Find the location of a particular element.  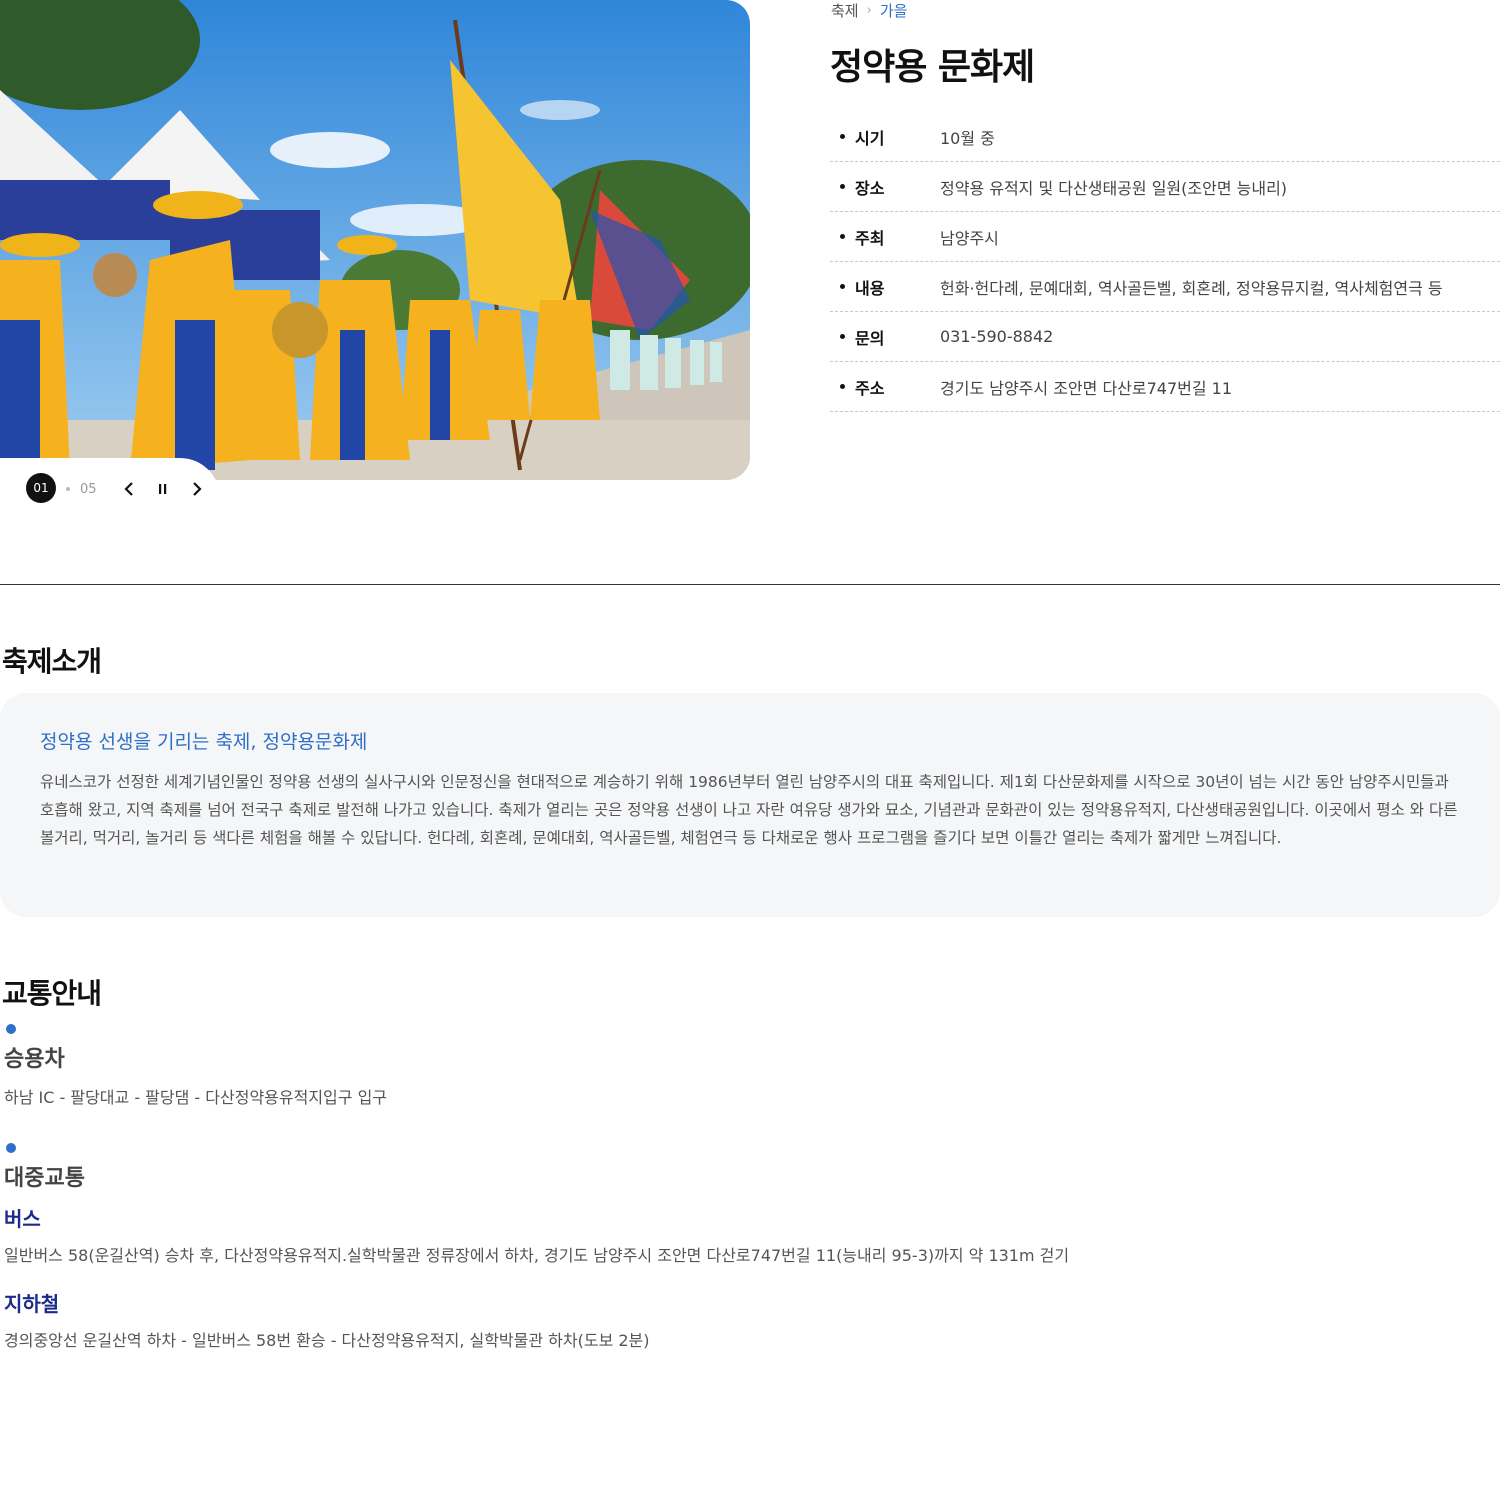

info-value: 경기도 남양주시 조안면 다산로747번길 11 is located at coordinates (1086, 388).